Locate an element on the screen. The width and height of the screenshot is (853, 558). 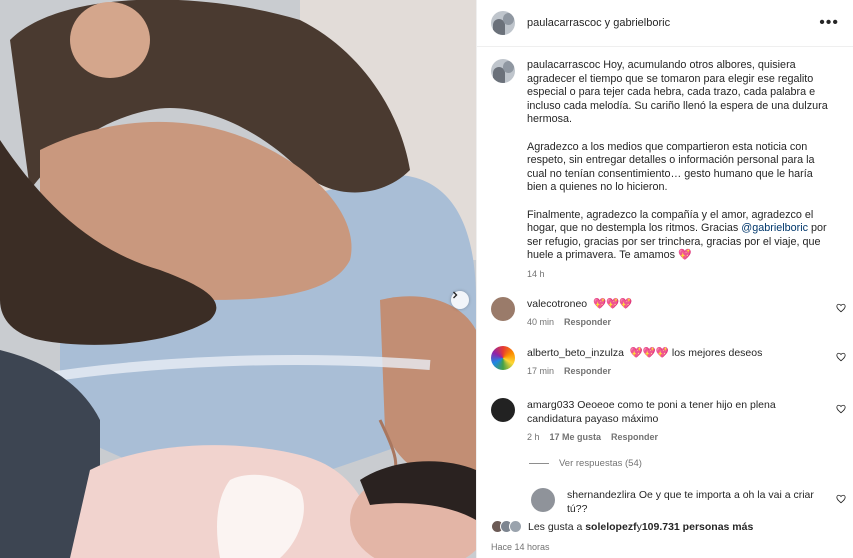
caption-timestamp: 14 h is located at coordinates (536, 274).